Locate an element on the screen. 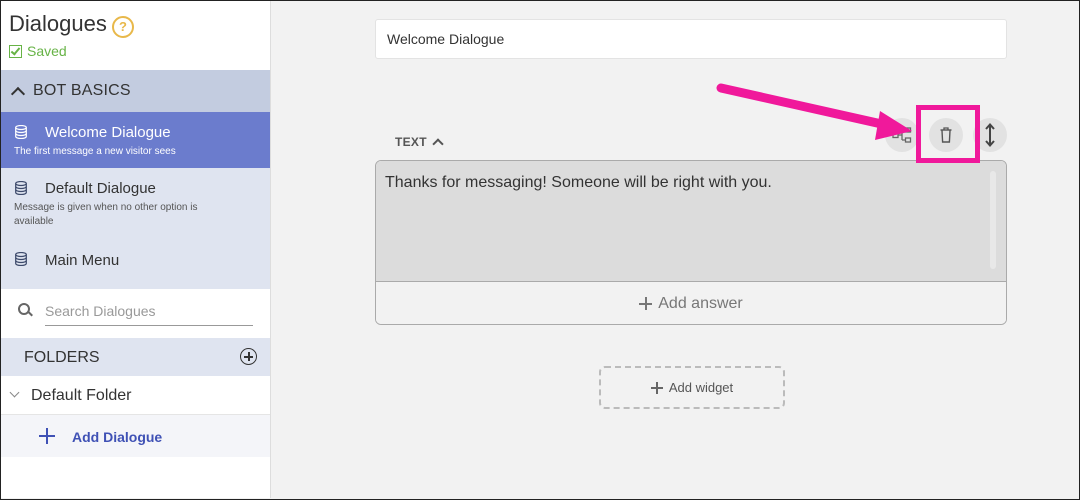 Image resolution: width=1080 pixels, height=500 pixels. search-icon is located at coordinates (24, 309).